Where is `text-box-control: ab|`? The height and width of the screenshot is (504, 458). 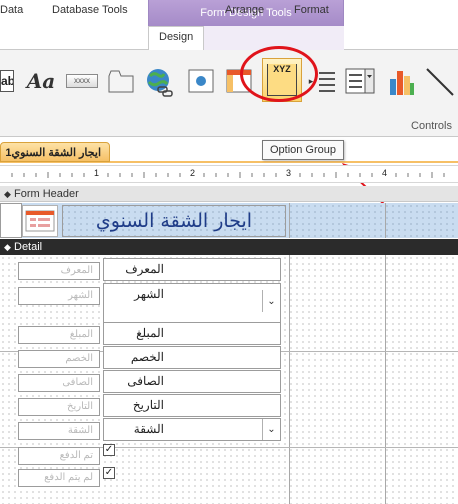 text-box-control: ab| is located at coordinates (7, 81).